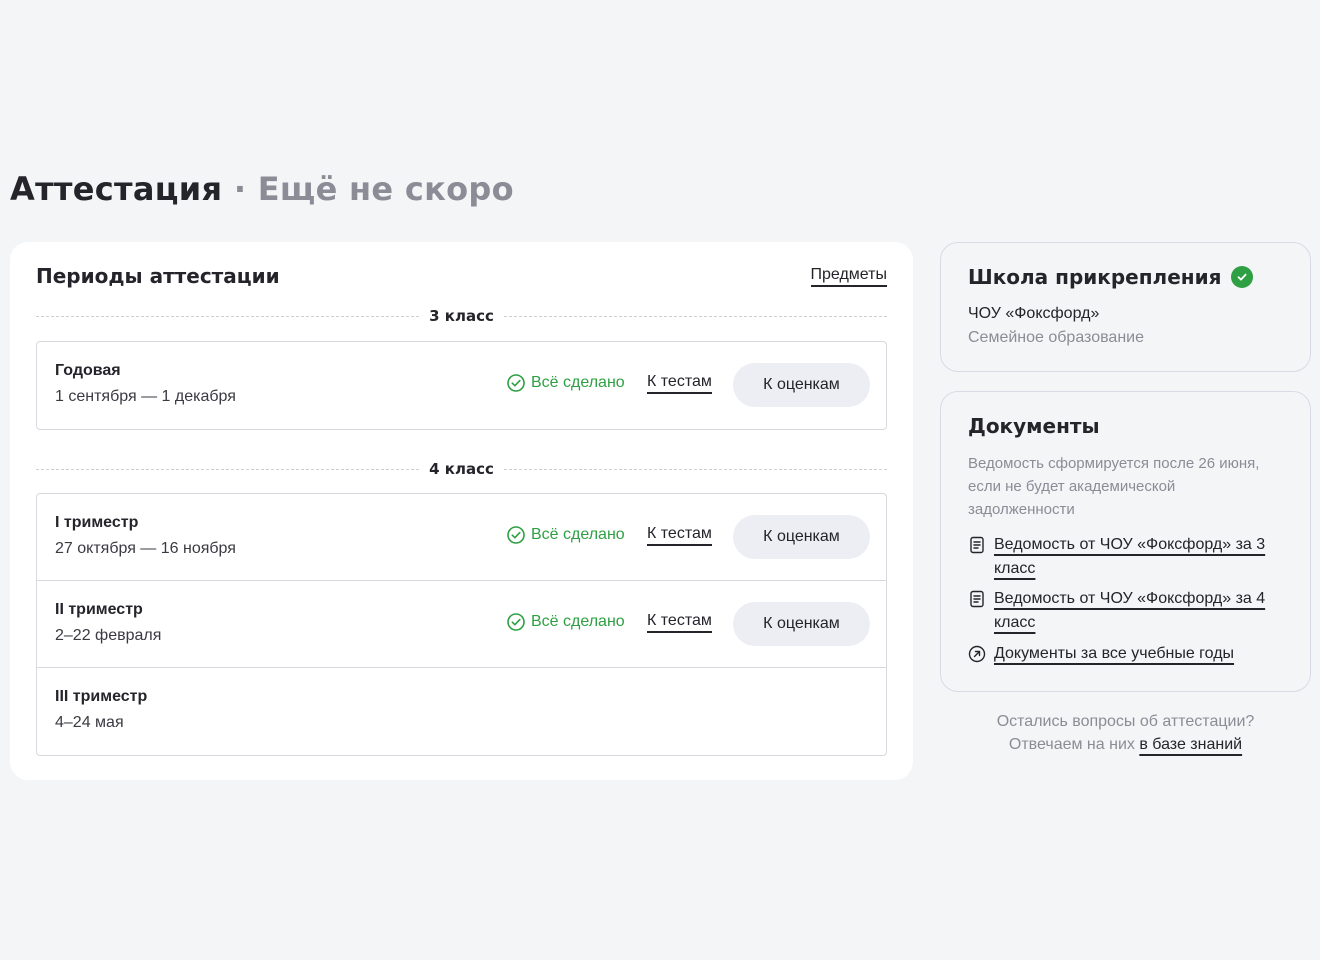 The width and height of the screenshot is (1320, 960). I want to click on school-title: Школа прикрепления, so click(1111, 277).